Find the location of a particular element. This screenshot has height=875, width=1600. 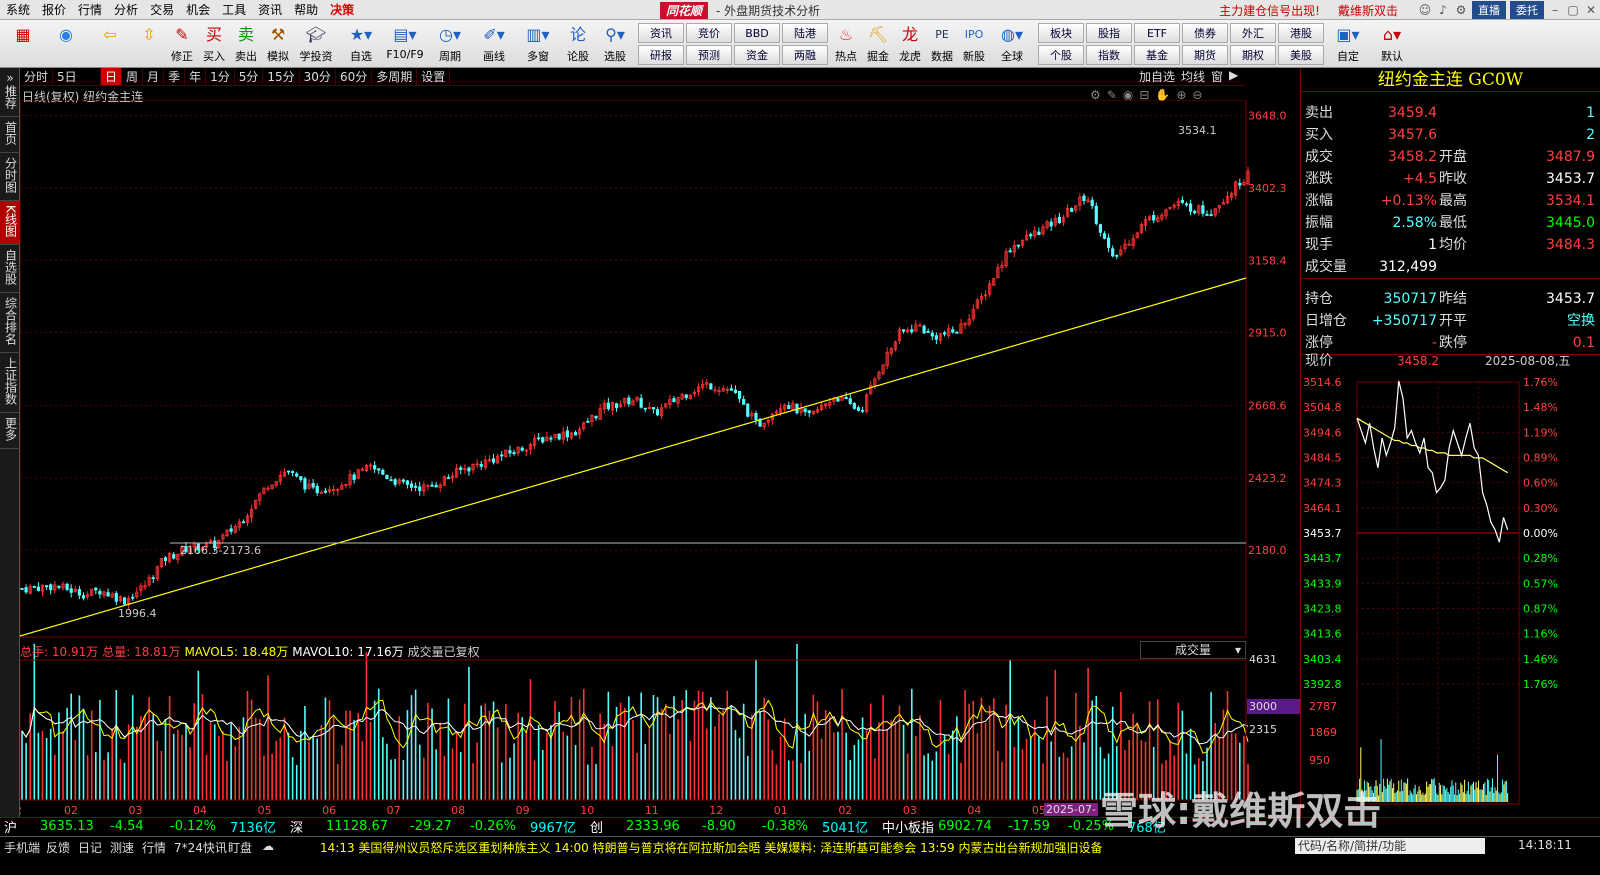

tb-forecast-button: 预测 is located at coordinates (709, 55).